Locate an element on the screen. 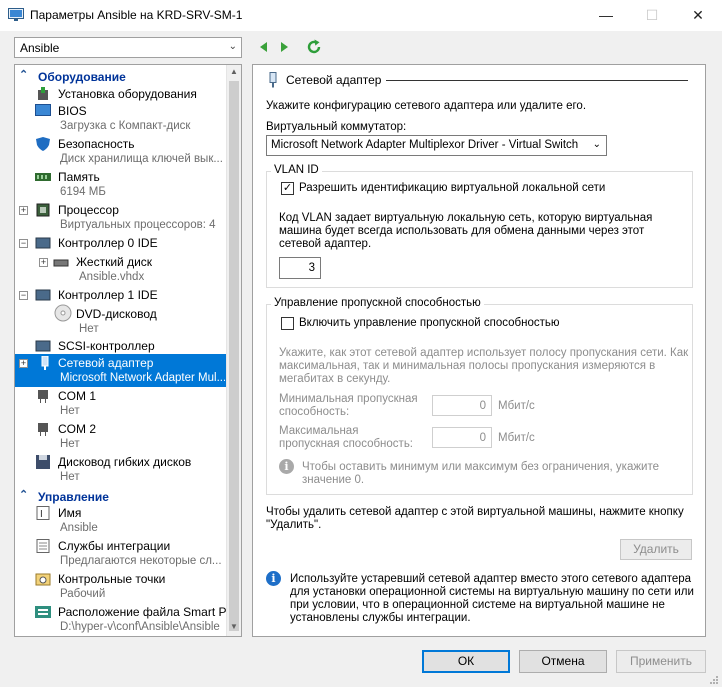 The height and width of the screenshot is (687, 722). svg-text: I is located at coordinates (41, 514).